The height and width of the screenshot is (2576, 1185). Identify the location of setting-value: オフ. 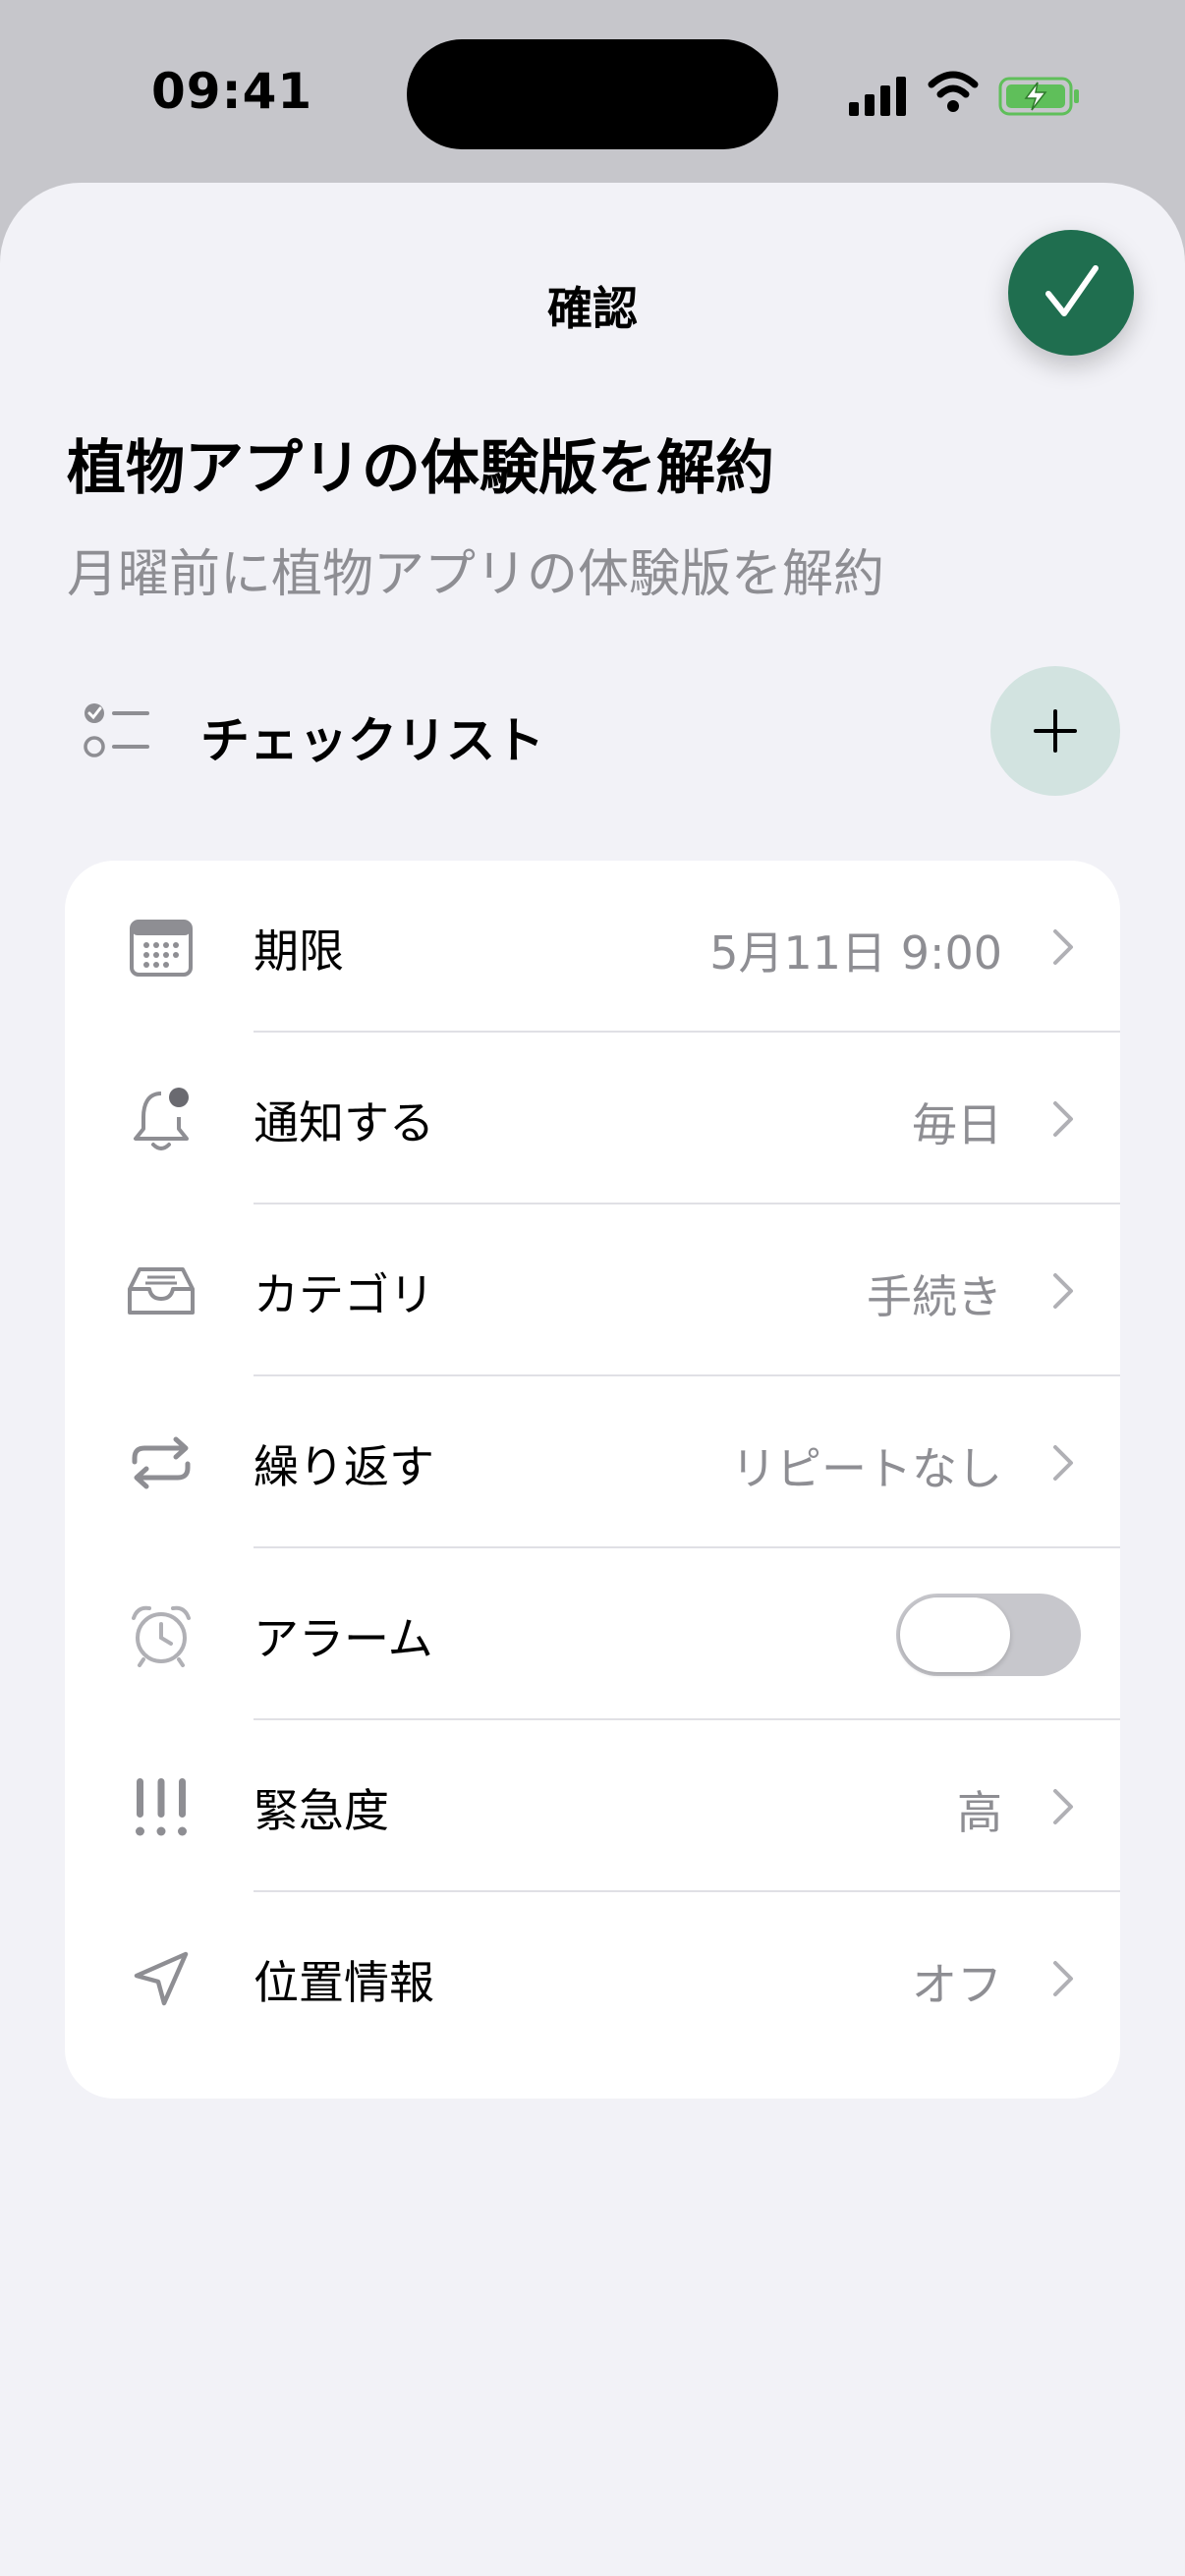
(957, 1984).